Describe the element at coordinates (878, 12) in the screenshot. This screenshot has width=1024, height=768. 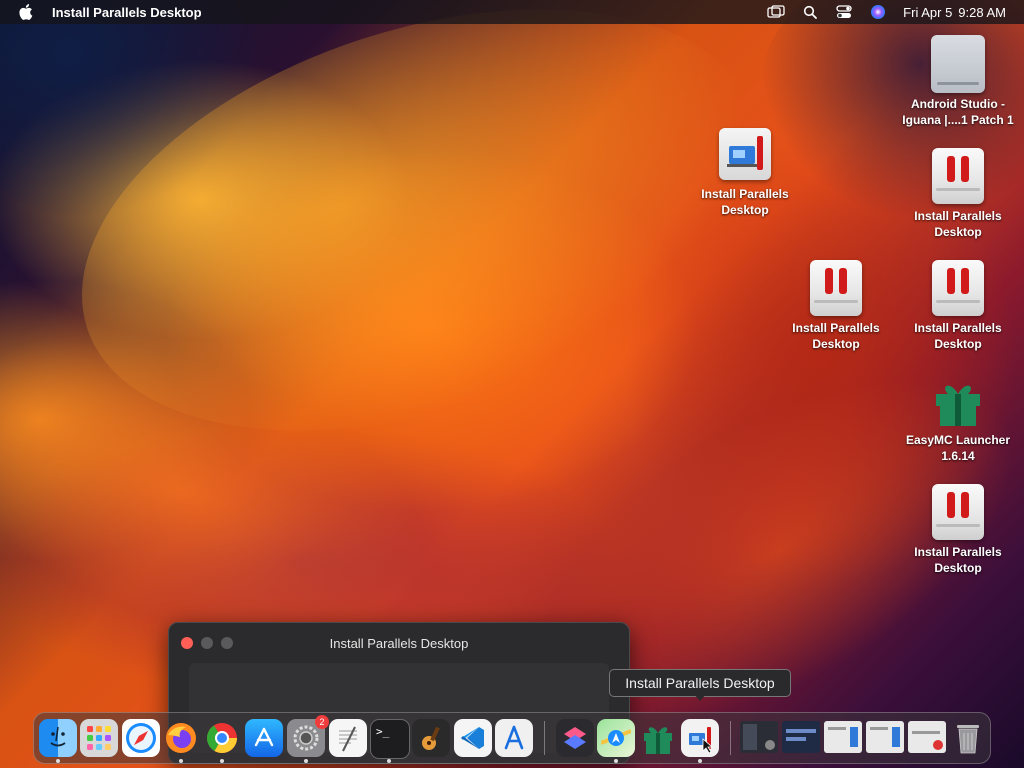
I see `siri-icon` at that location.